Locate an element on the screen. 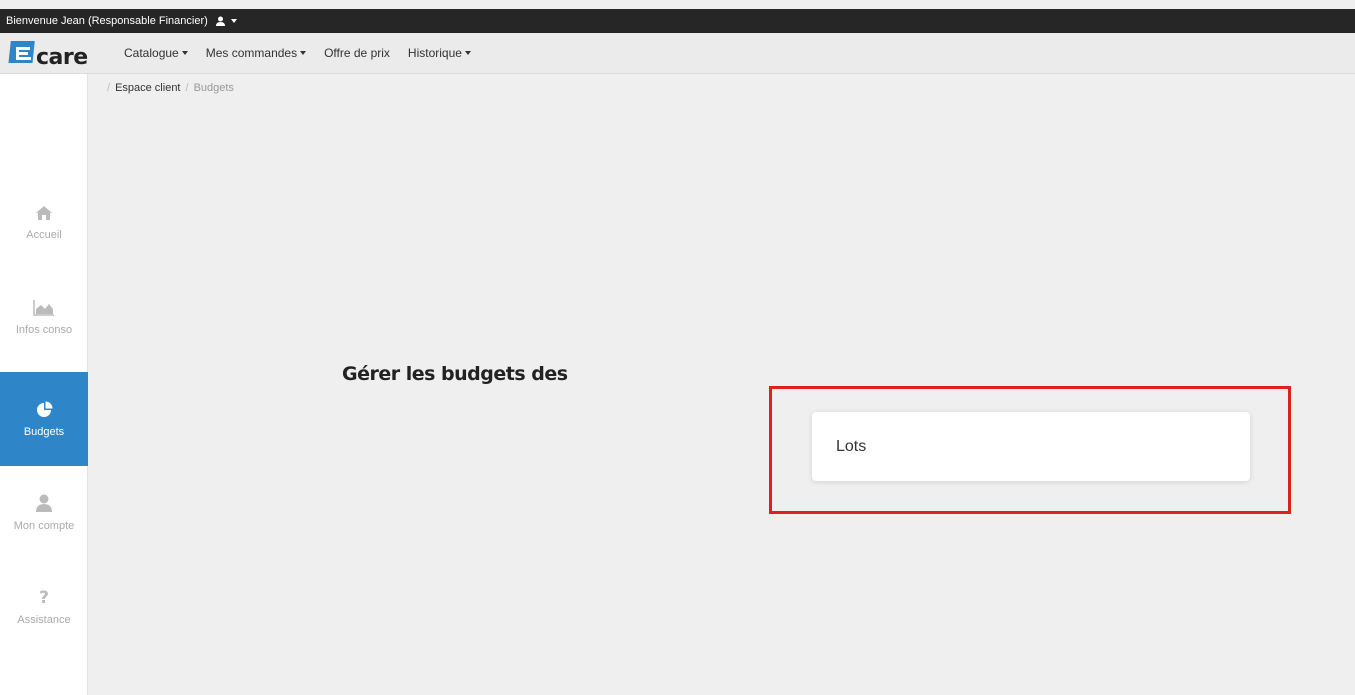  sidebar-item-accueil: Accueil is located at coordinates (44, 223).